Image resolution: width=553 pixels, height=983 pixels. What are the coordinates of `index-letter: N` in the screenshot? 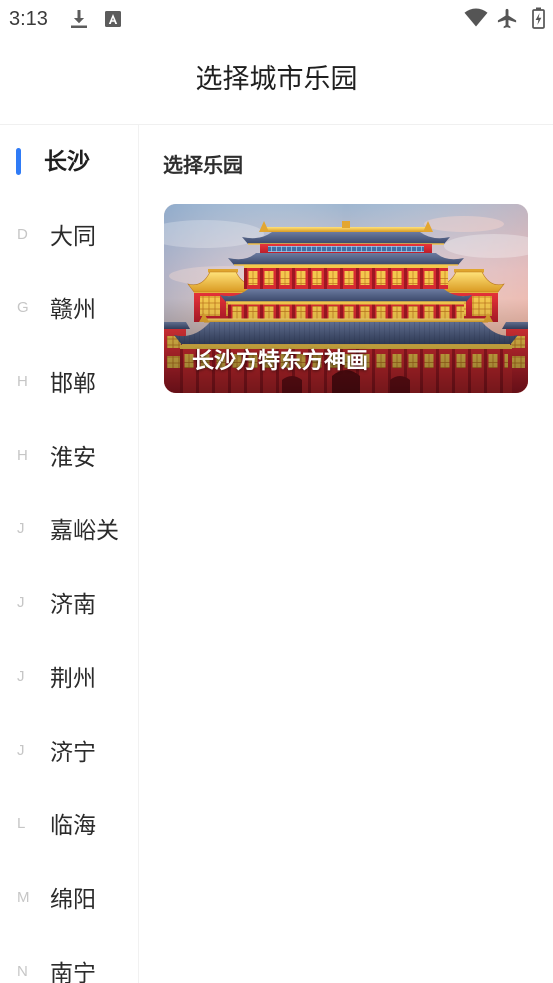 It's located at (22, 971).